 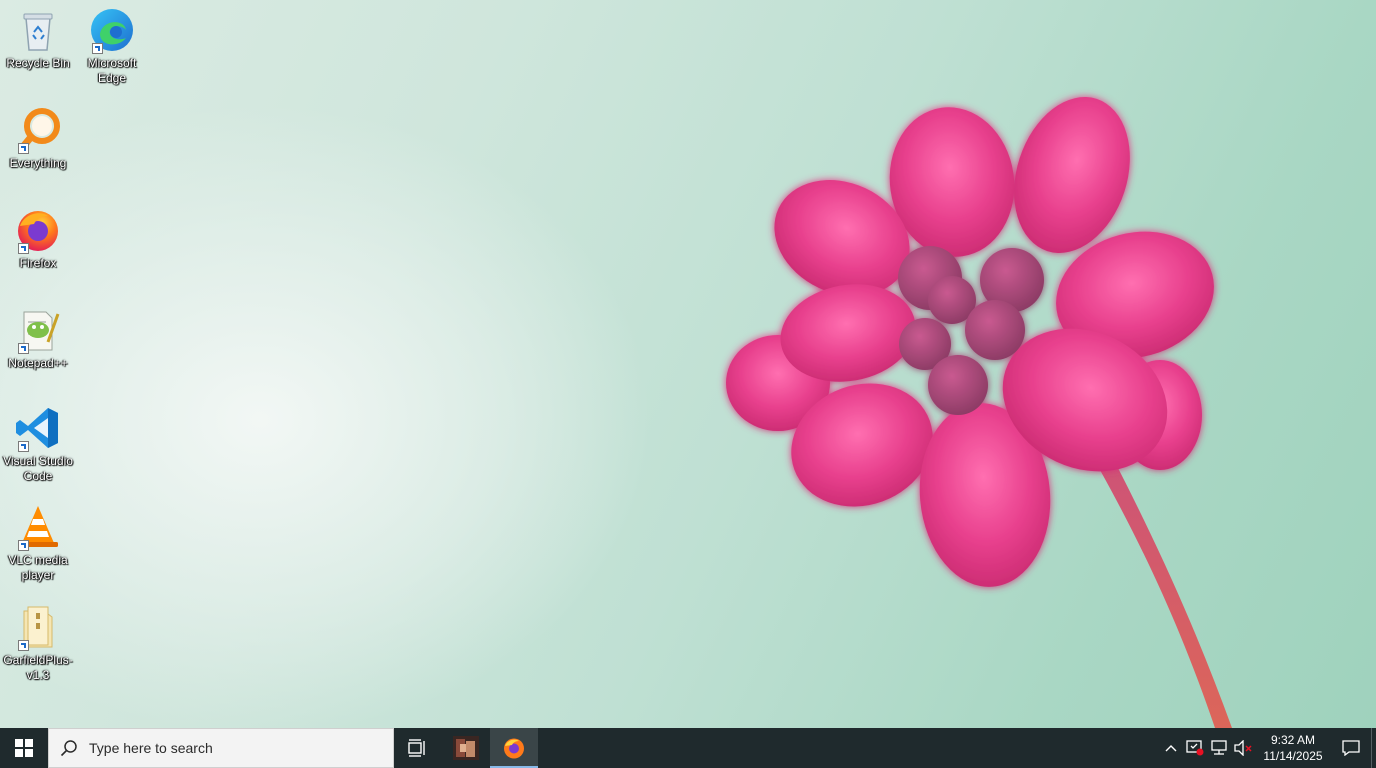 I want to click on desktop-icon-everything: Everything, so click(x=38, y=138).